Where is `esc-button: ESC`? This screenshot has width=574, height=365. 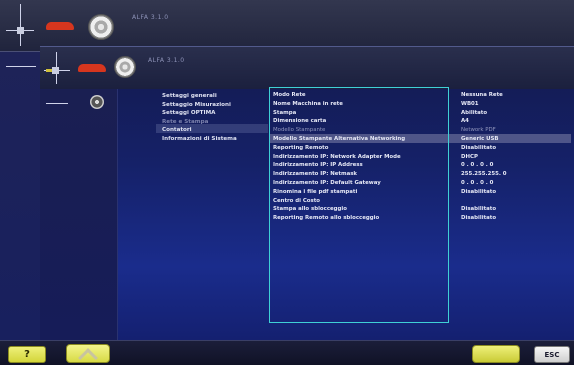
esc-button: ESC is located at coordinates (552, 354).